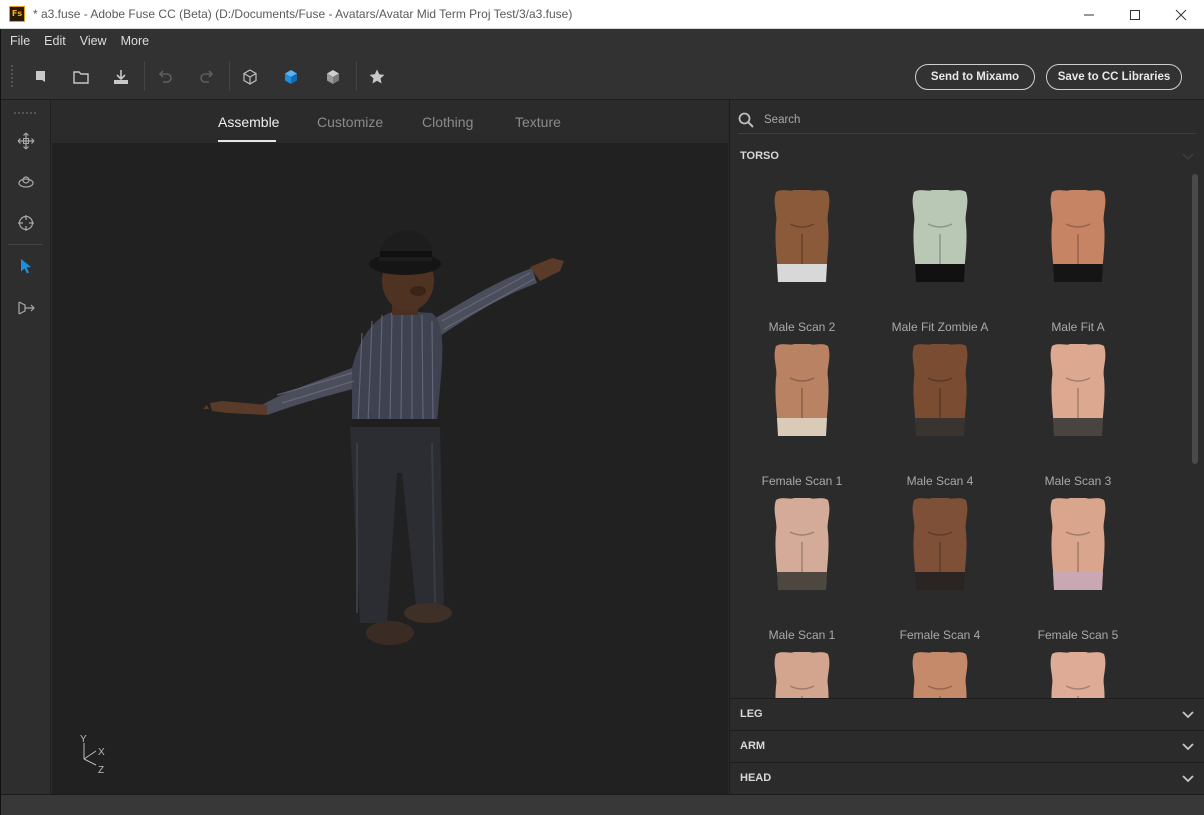 The image size is (1204, 815). I want to click on axis-x-label: X, so click(101, 752).